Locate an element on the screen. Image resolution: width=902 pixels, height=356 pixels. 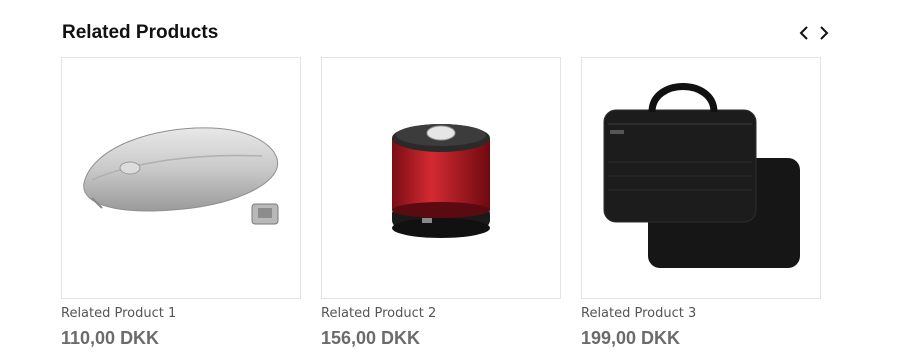
product-price: 110,00 DKK is located at coordinates (110, 338).